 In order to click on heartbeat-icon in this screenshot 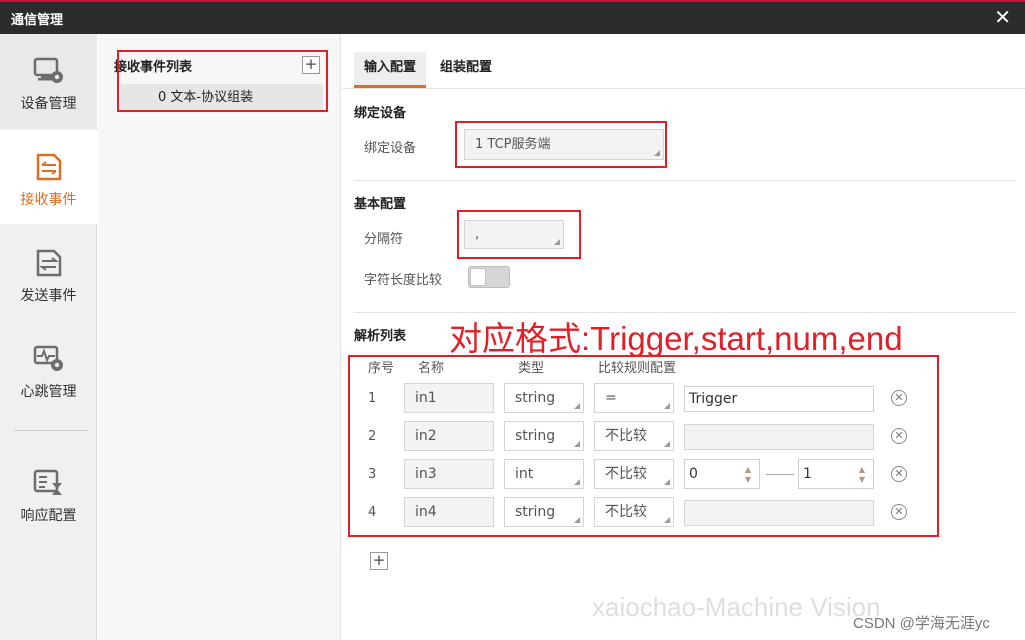, I will do `click(48, 358)`.